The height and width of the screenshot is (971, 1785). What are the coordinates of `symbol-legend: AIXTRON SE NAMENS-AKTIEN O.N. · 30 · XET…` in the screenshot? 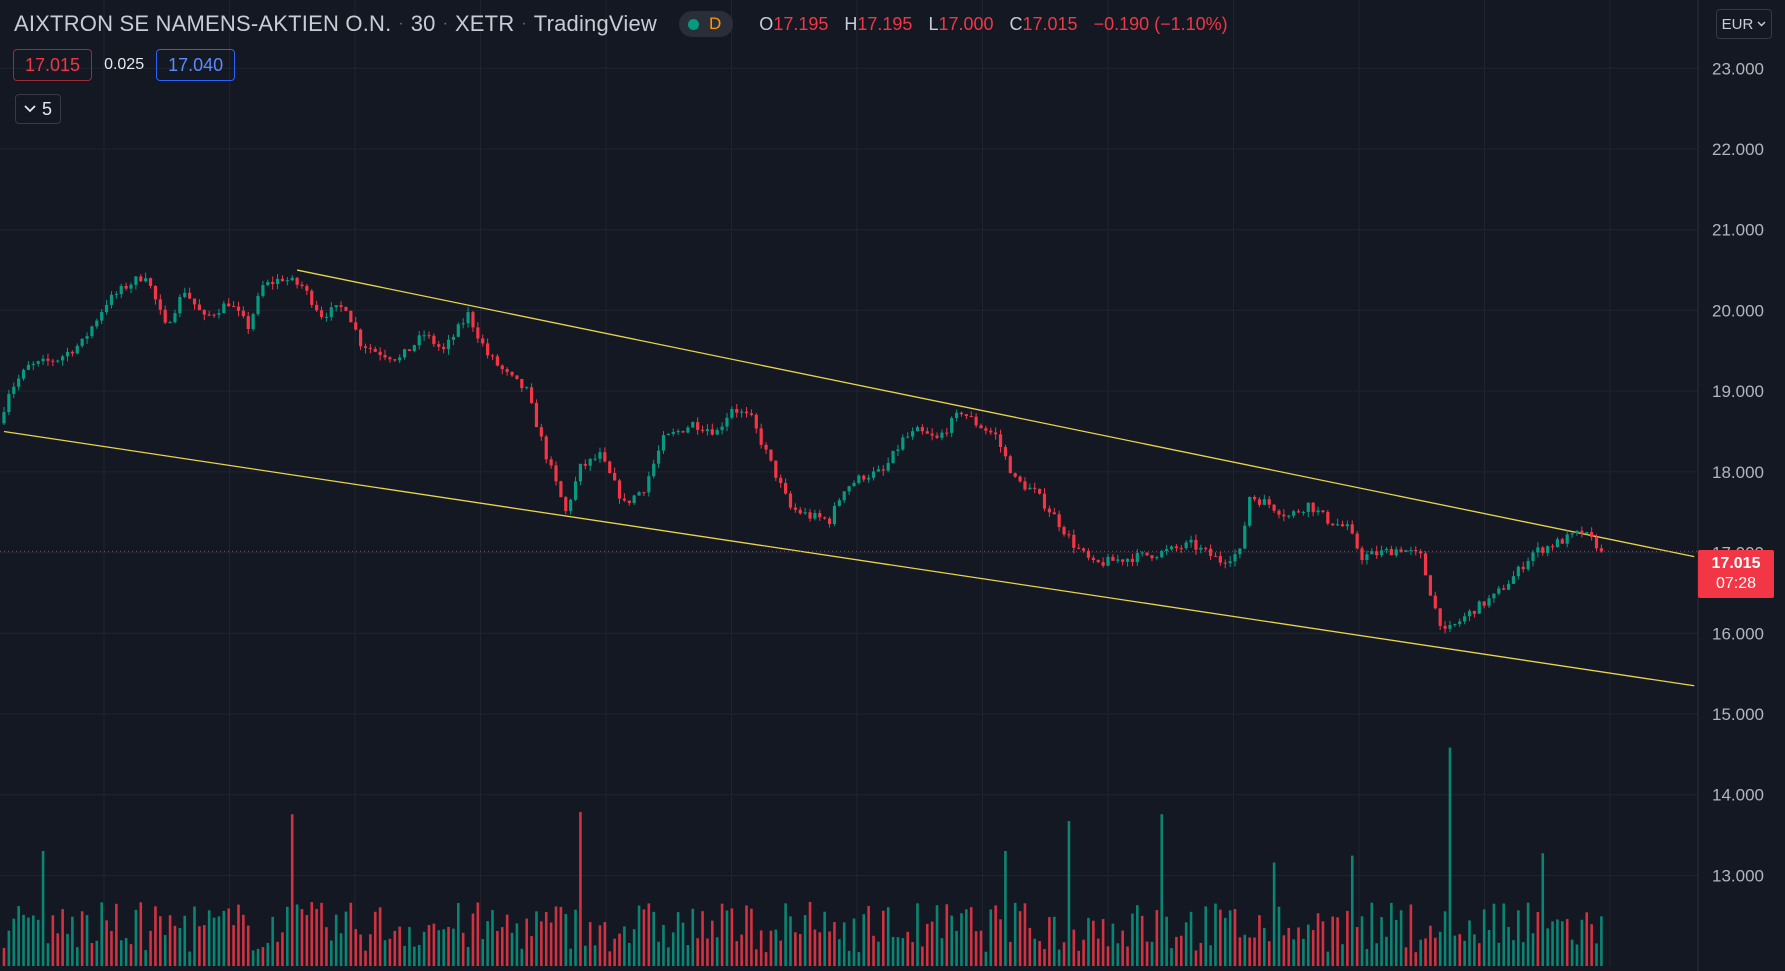 It's located at (621, 24).